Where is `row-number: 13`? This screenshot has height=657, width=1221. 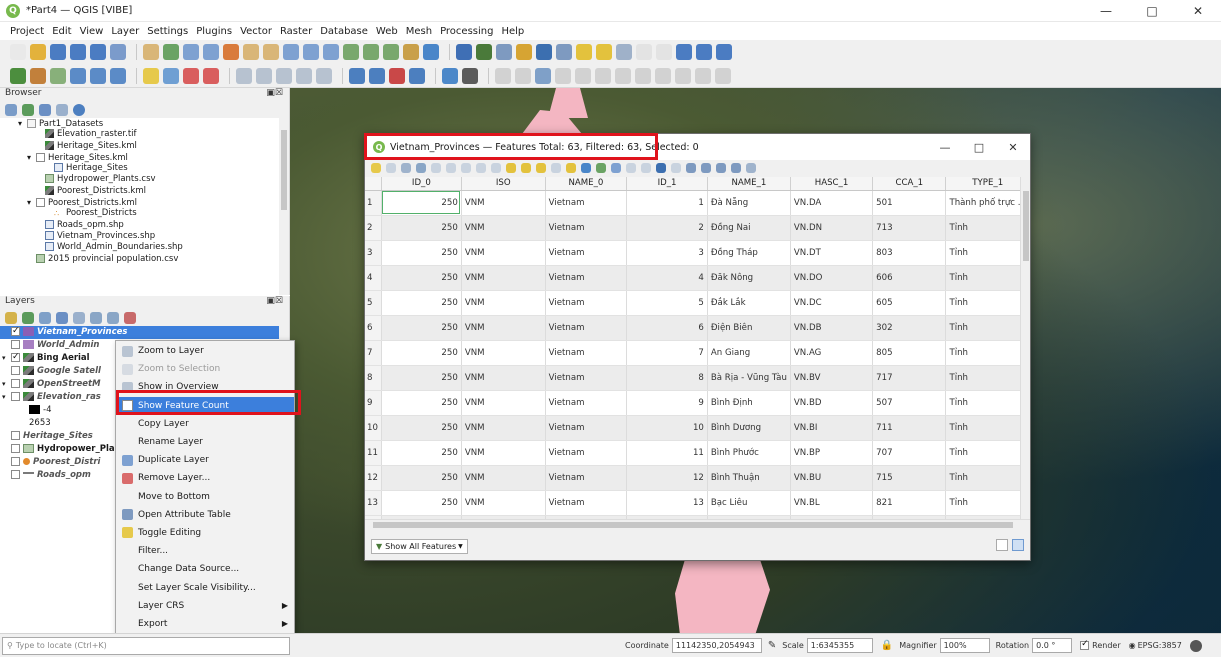 row-number: 13 is located at coordinates (373, 503).